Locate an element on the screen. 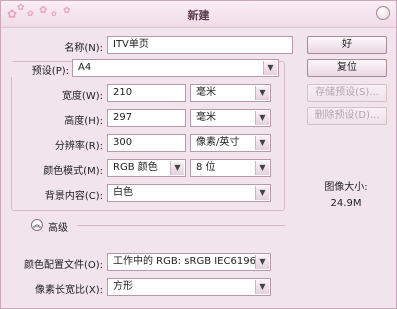 This screenshot has width=397, height=309. title-bar: ✿ ✿ ✿ ✿ ✿ ✿ 新建 is located at coordinates (198, 14).